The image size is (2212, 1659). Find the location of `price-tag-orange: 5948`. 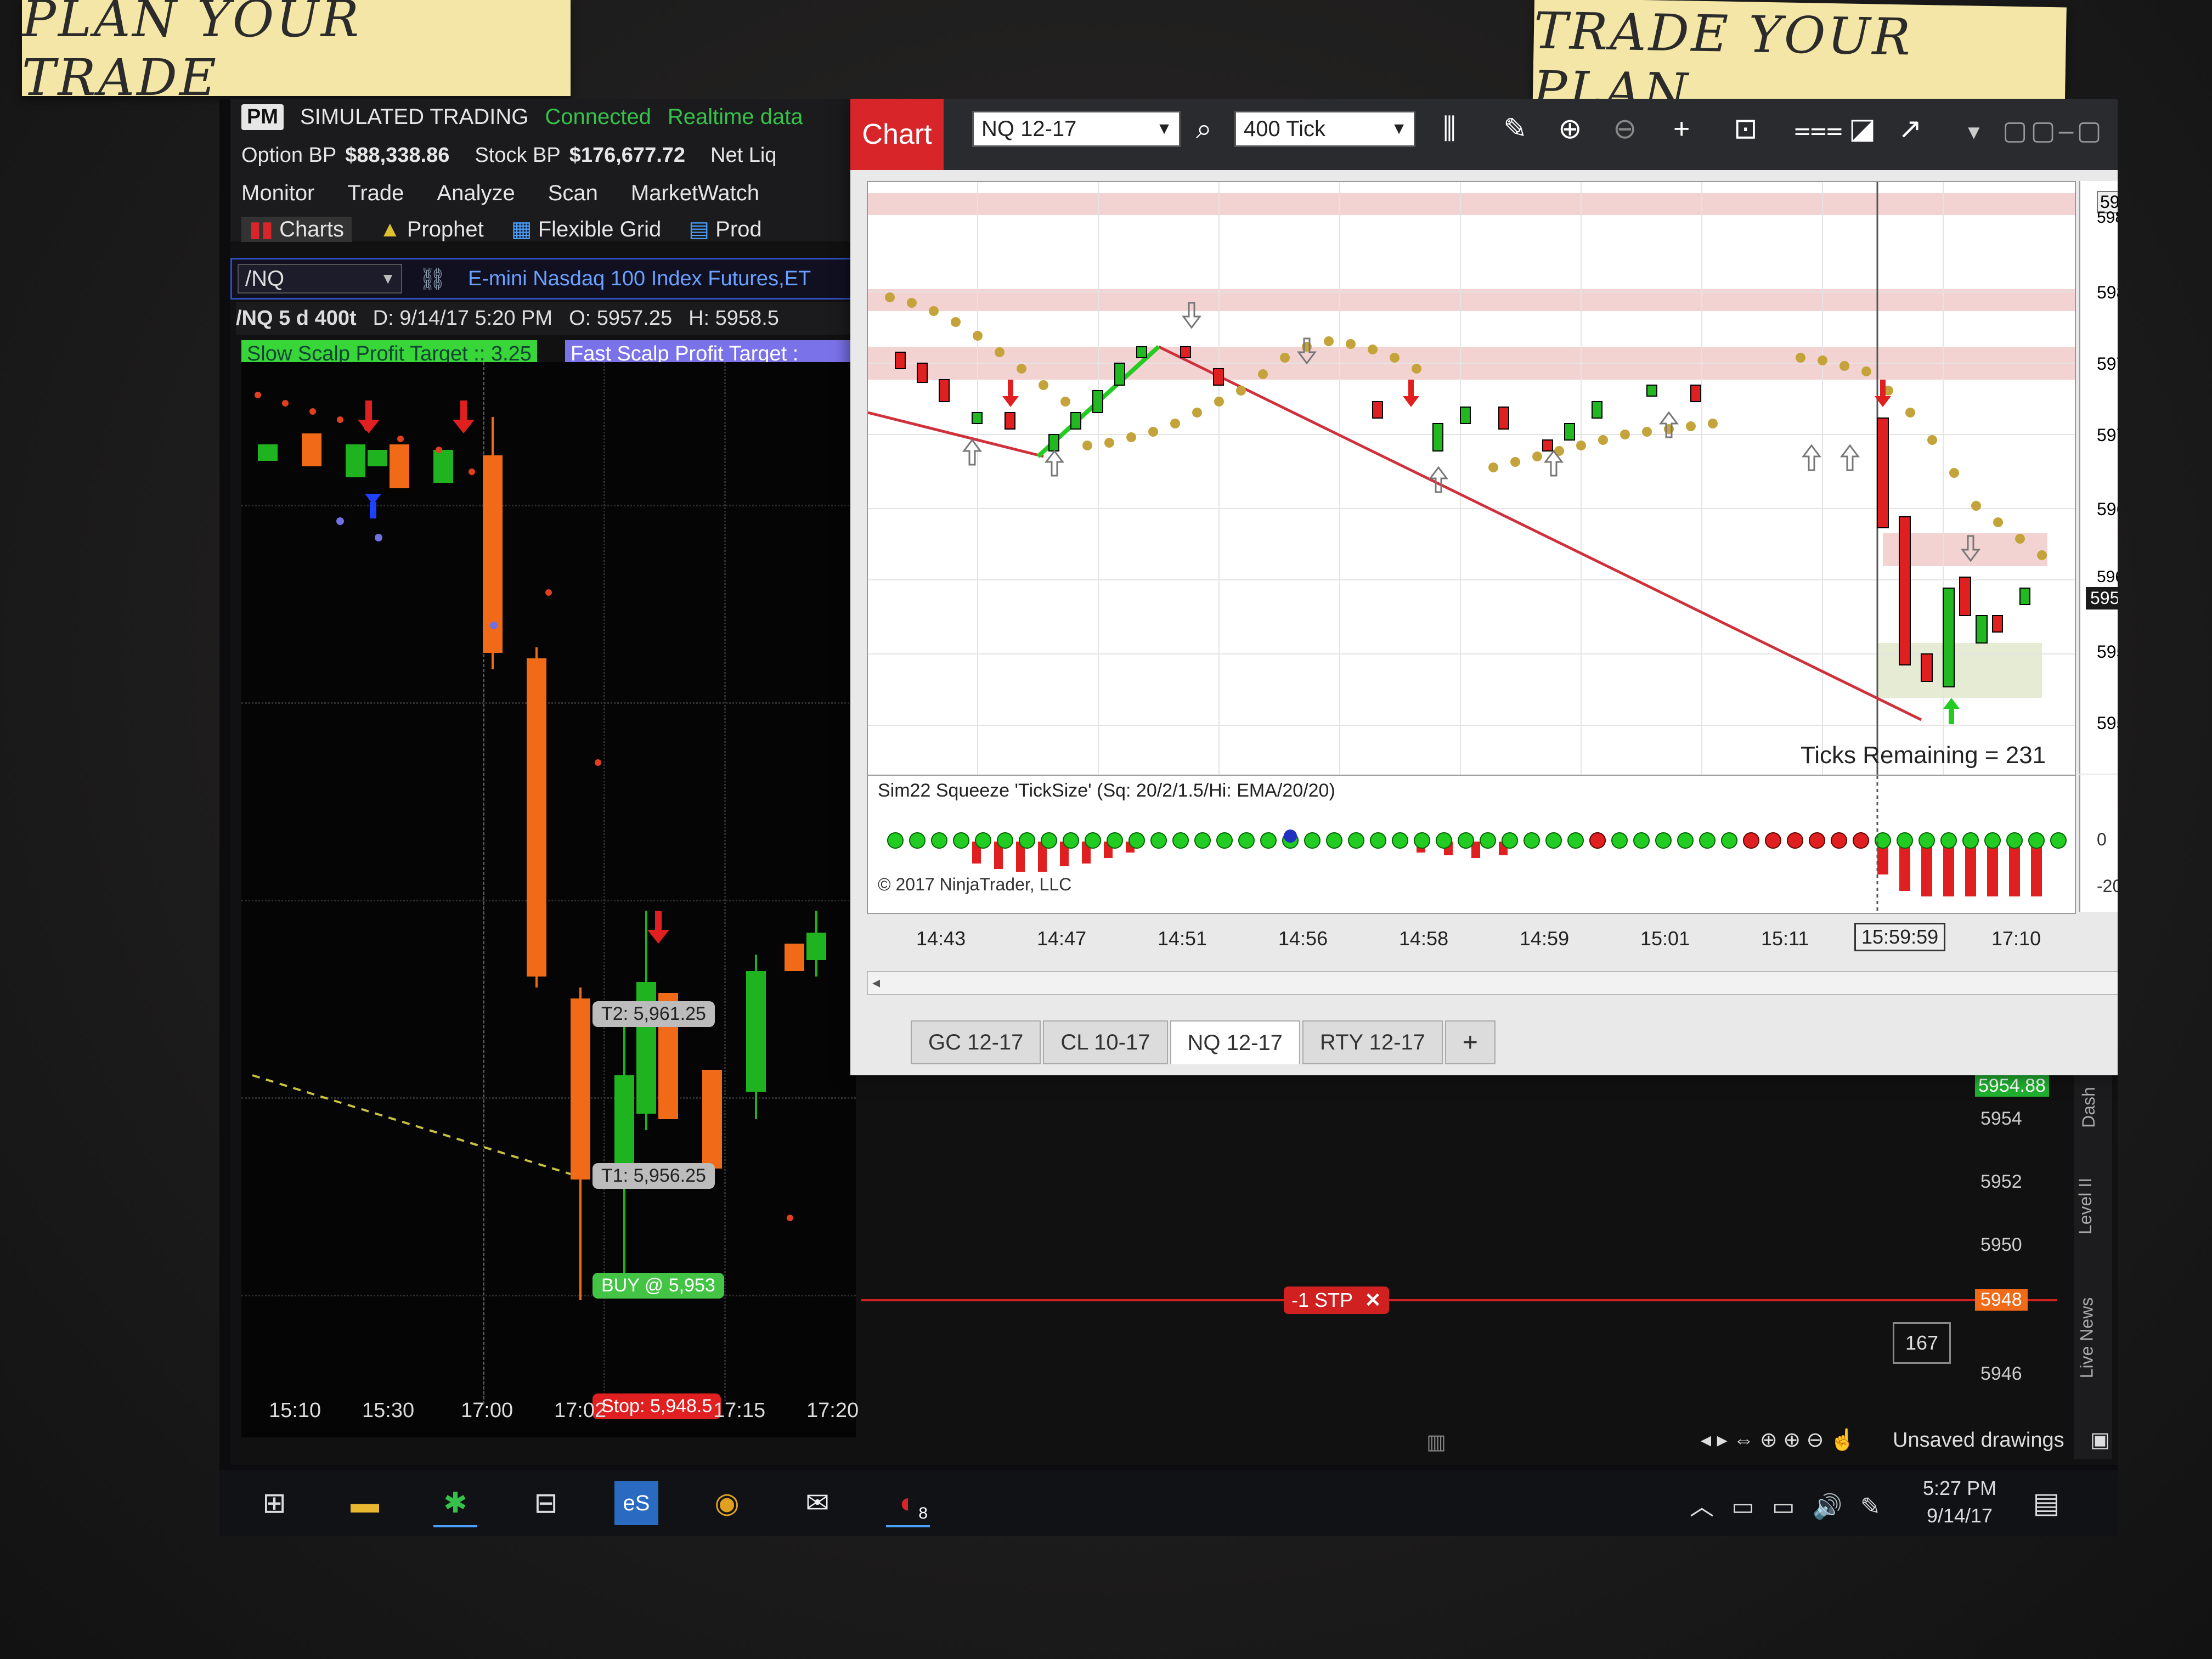

price-tag-orange: 5948 is located at coordinates (2002, 1300).